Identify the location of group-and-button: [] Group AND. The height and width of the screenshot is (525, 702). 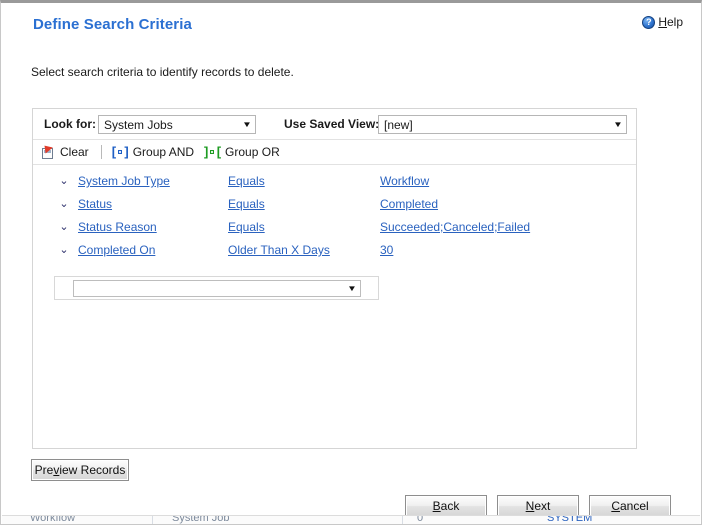
(156, 152).